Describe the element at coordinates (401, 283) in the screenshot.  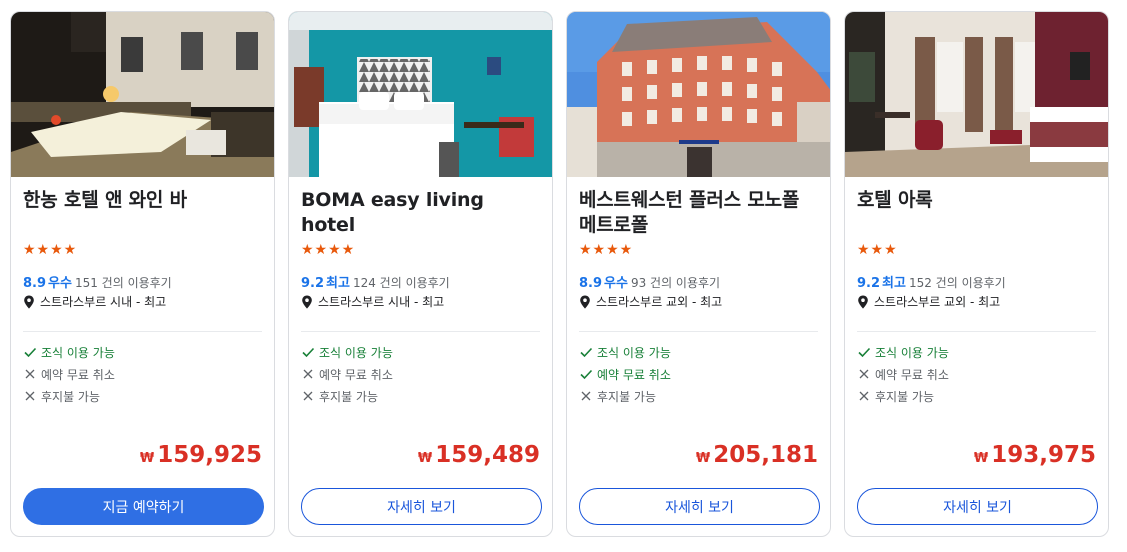
I see `review-count: 124 건의 이용후기` at that location.